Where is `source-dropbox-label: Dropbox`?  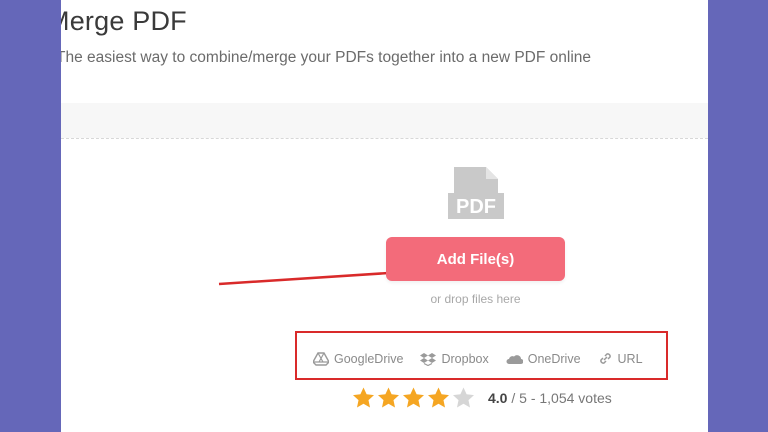 source-dropbox-label: Dropbox is located at coordinates (465, 358).